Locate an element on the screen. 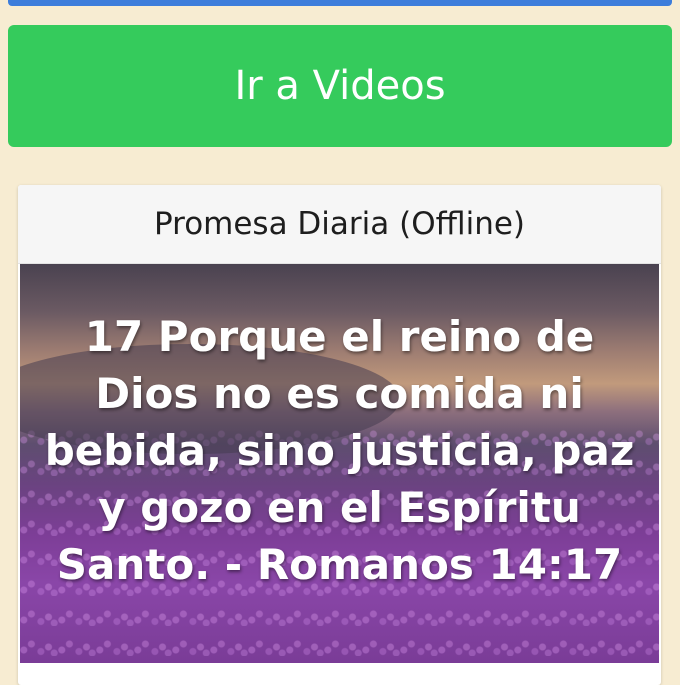 The height and width of the screenshot is (685, 680). card-title: Promesa Diaria (Offline) is located at coordinates (339, 224).